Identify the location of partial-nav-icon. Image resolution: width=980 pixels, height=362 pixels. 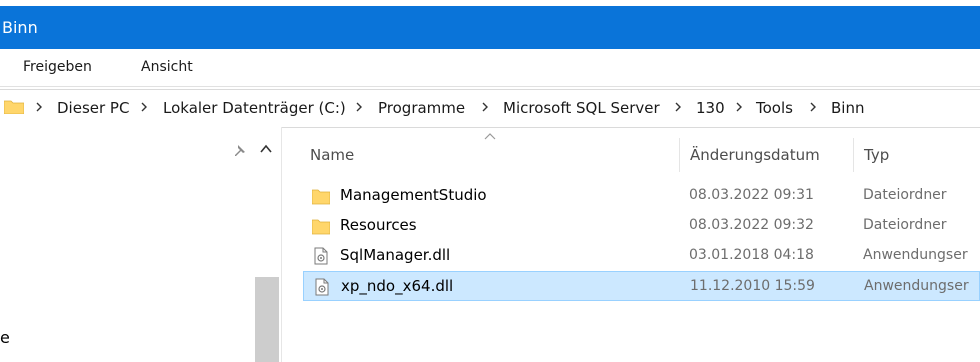
(1, 189).